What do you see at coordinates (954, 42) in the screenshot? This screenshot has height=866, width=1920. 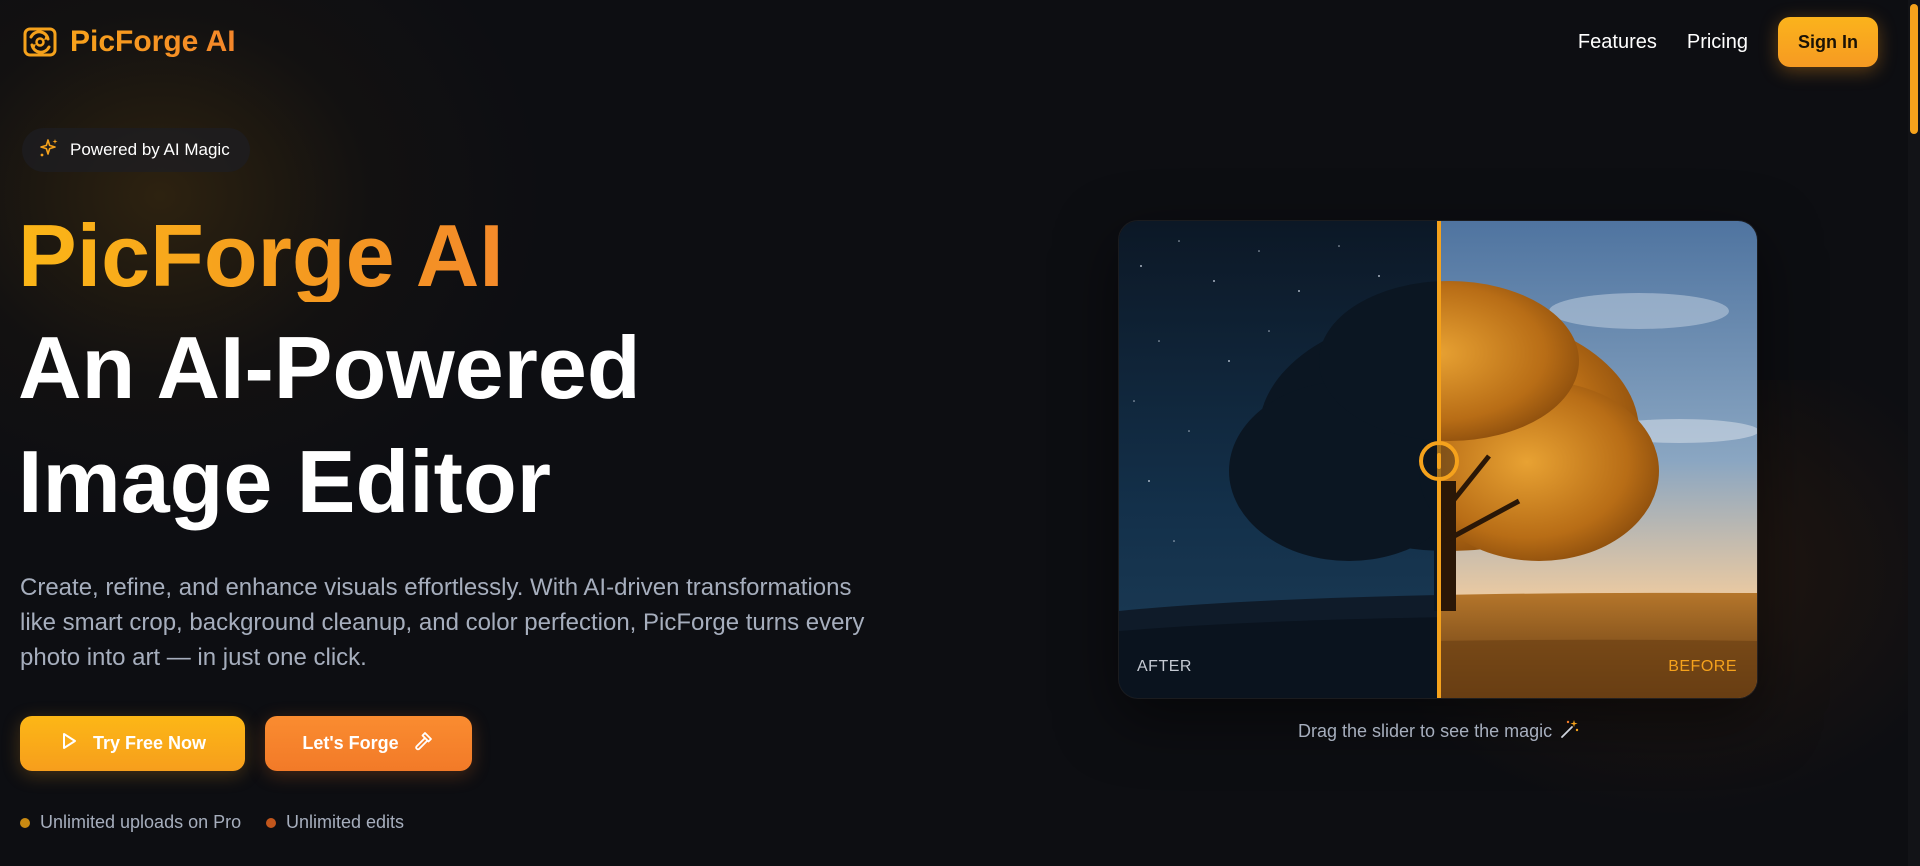 I see `top-nav: PicForge AI Features Pricing Sign In` at bounding box center [954, 42].